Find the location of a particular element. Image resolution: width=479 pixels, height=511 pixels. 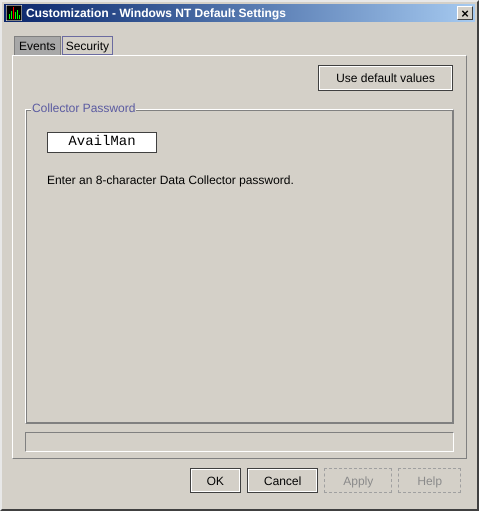

use-default-values-button: Use default values is located at coordinates (385, 78).